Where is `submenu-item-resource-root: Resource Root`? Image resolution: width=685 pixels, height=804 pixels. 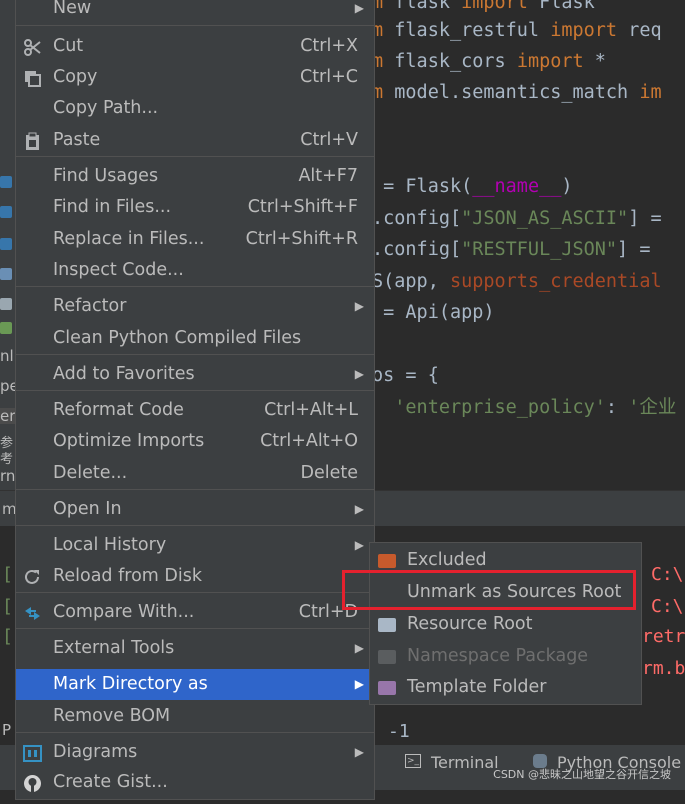 submenu-item-resource-root: Resource Root is located at coordinates (505, 624).